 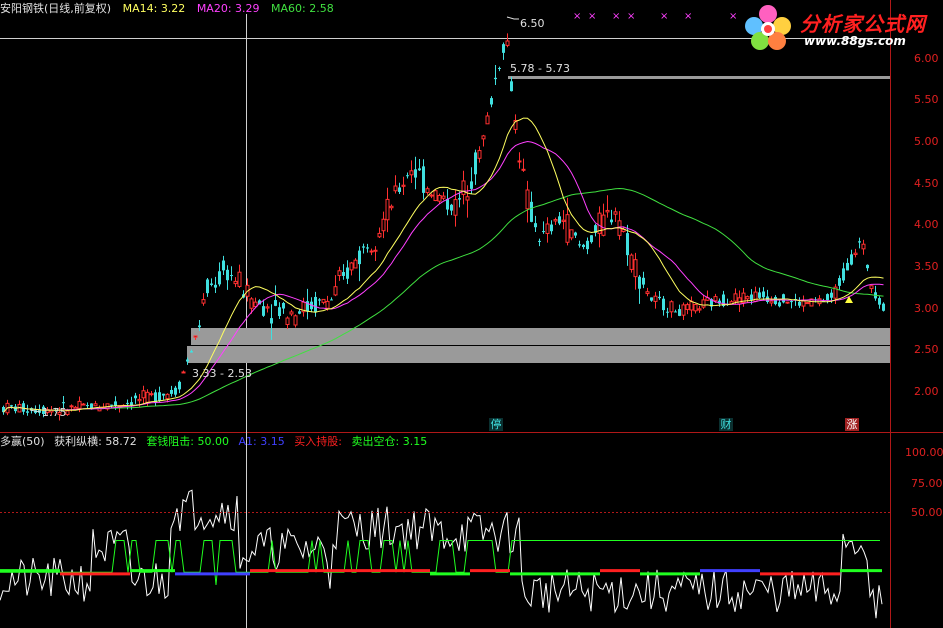 What do you see at coordinates (924, 452) in the screenshot?
I see `indicator-tick: 100.00` at bounding box center [924, 452].